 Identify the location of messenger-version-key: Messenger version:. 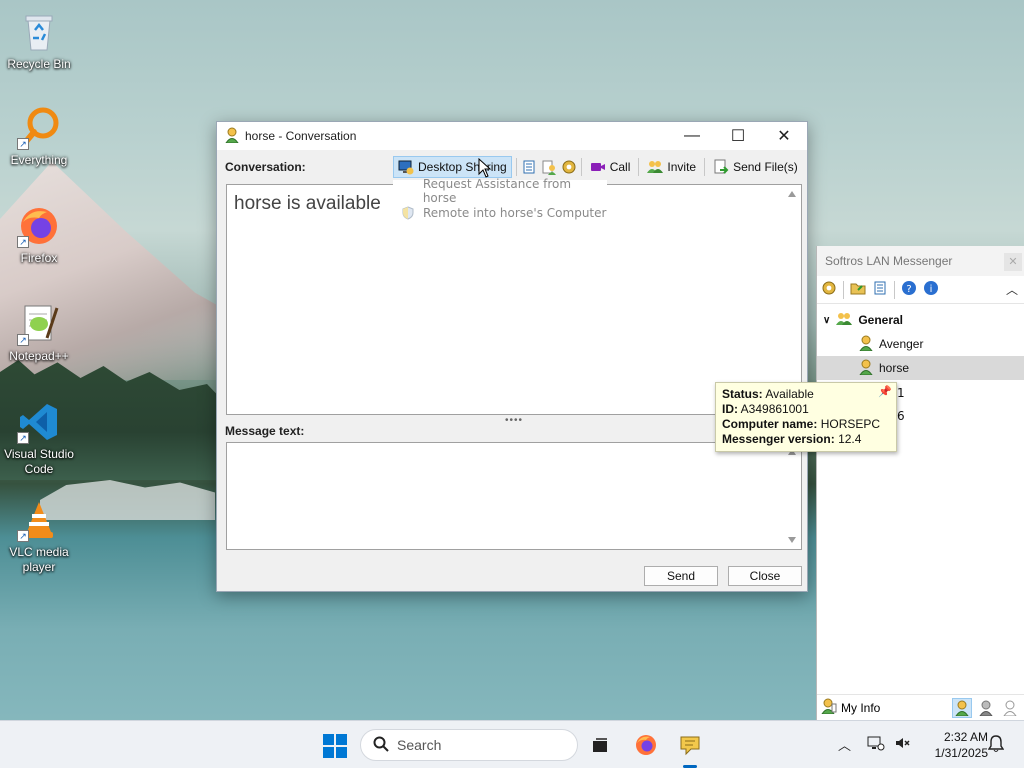
(778, 439).